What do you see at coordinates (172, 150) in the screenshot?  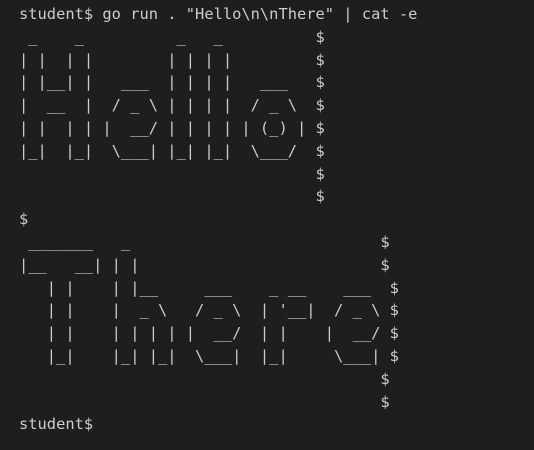 I see `output-line: |_| |_| \___| |_| |_| \___/ $` at bounding box center [172, 150].